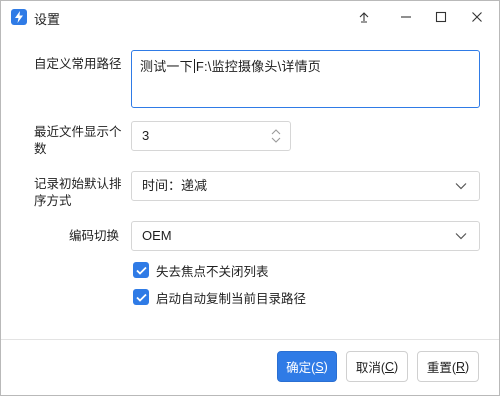  Describe the element at coordinates (441, 368) in the screenshot. I see `reset-button-label: 重置(` at that location.